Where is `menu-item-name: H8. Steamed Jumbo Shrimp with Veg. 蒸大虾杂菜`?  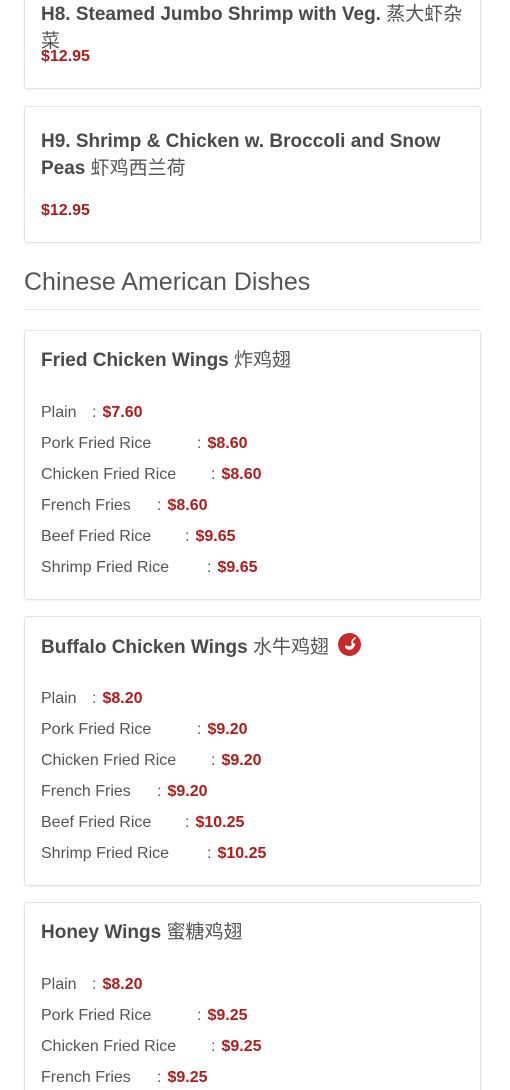 menu-item-name: H8. Steamed Jumbo Shrimp with Veg. 蒸大虾杂菜 is located at coordinates (252, 28).